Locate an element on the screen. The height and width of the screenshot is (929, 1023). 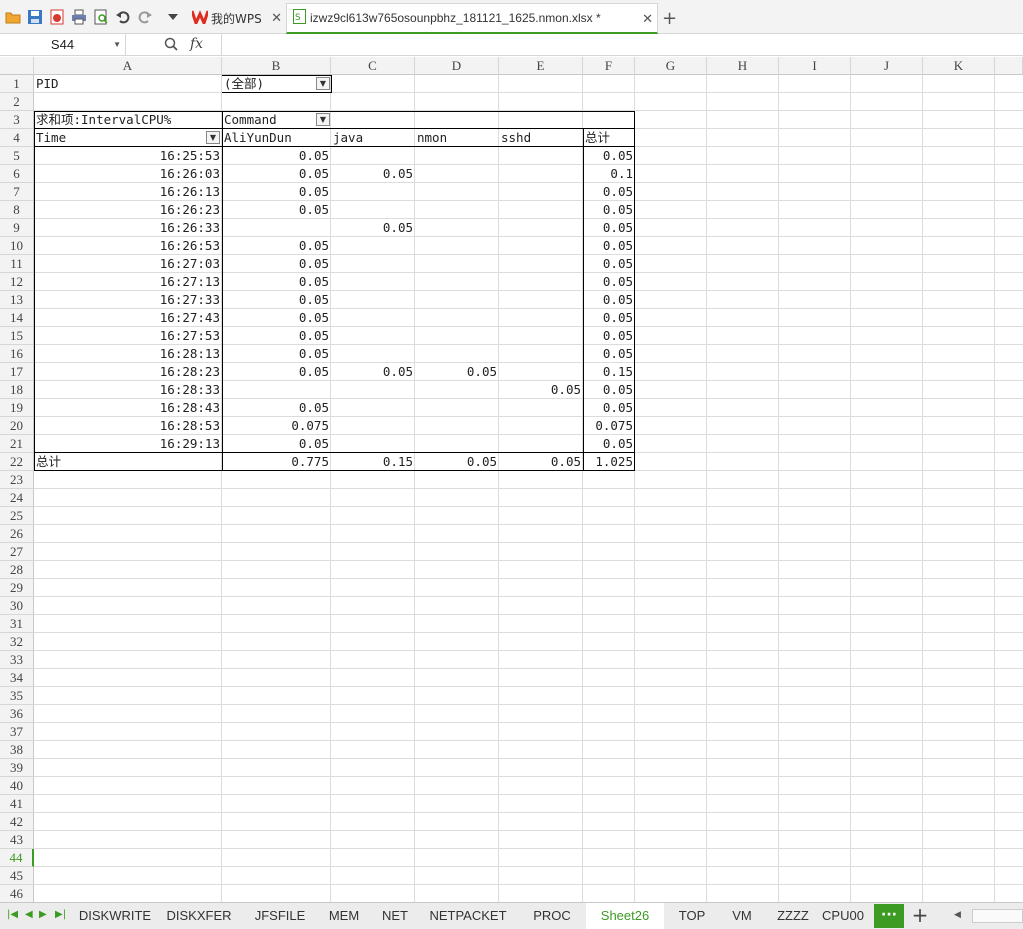
pivot-value-cell: 0.1 is located at coordinates (609, 174).